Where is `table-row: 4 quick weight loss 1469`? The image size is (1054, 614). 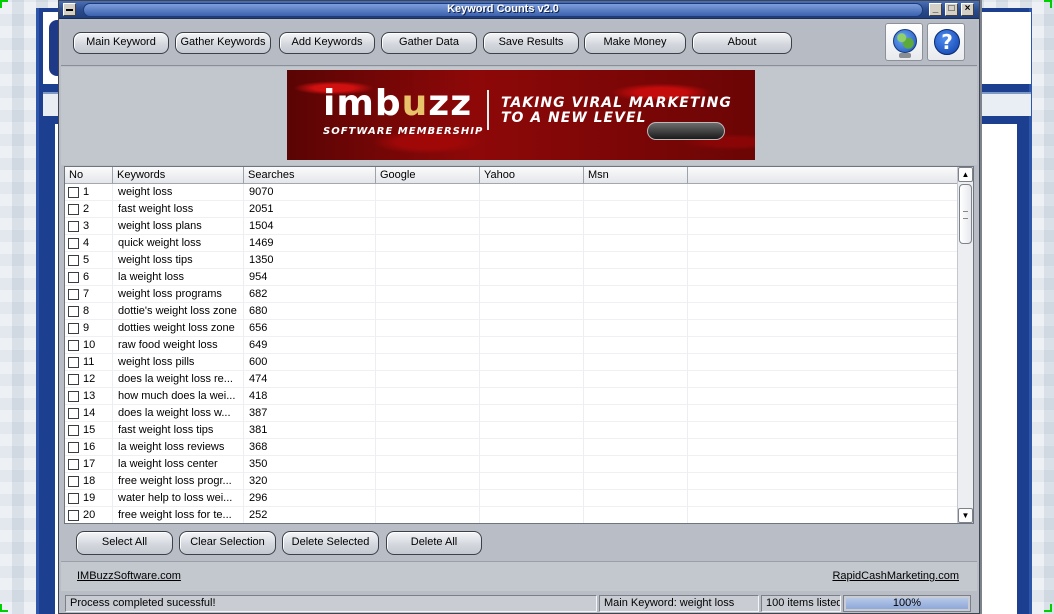
table-row: 4 quick weight loss 1469 is located at coordinates (511, 243).